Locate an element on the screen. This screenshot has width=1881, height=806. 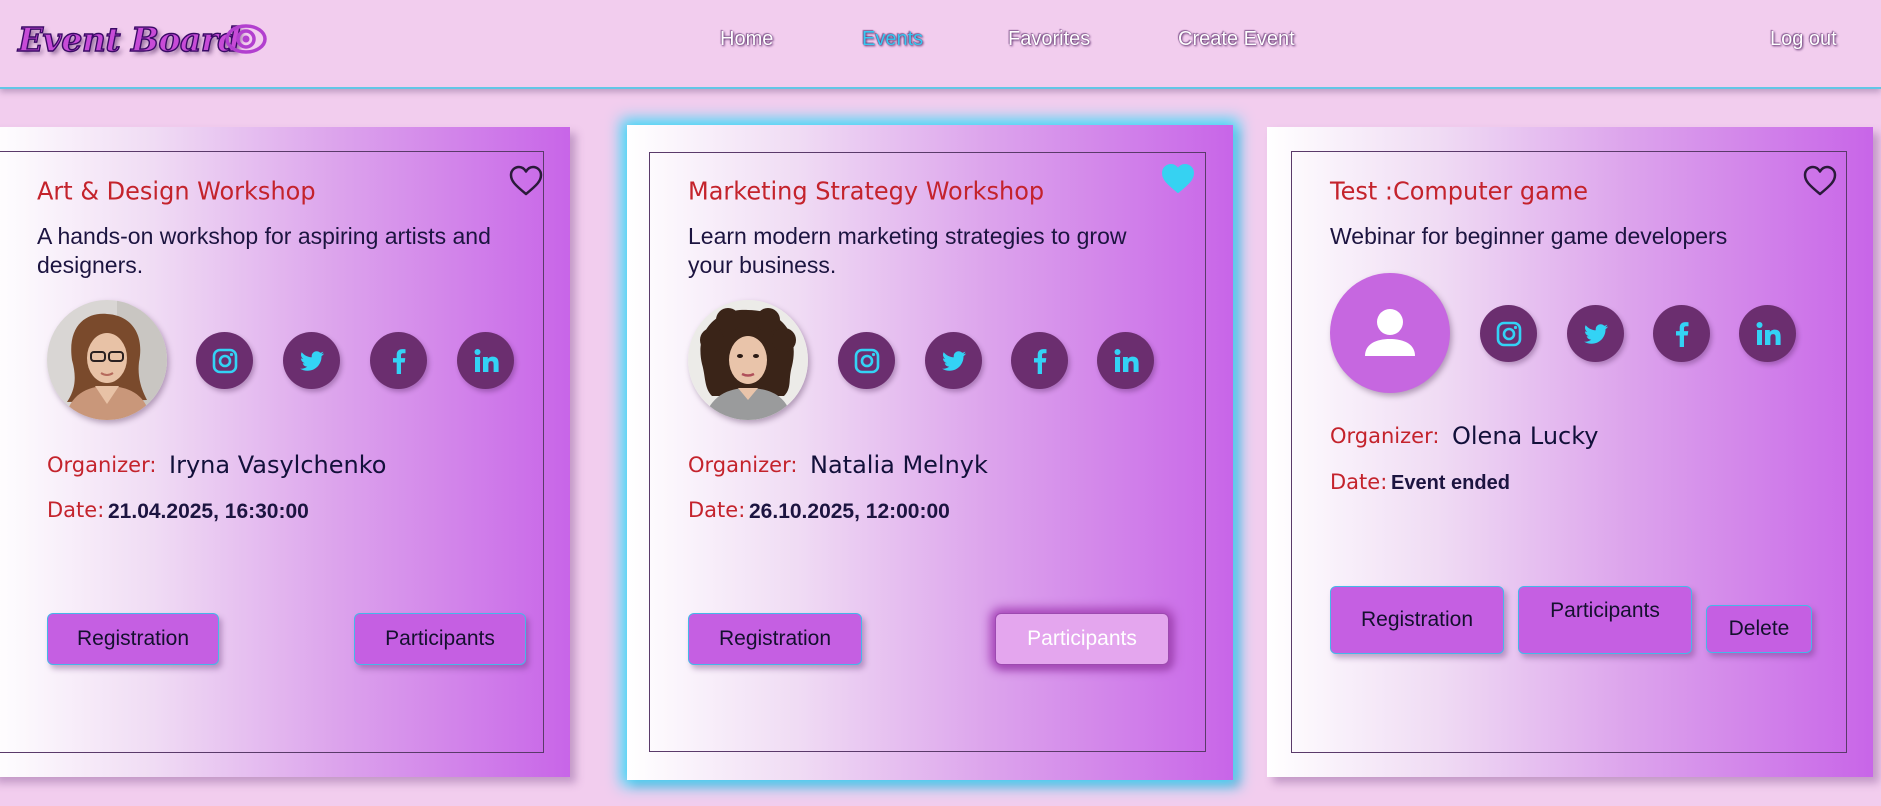
event-title: Marketing Strategy Workshop is located at coordinates (866, 191).